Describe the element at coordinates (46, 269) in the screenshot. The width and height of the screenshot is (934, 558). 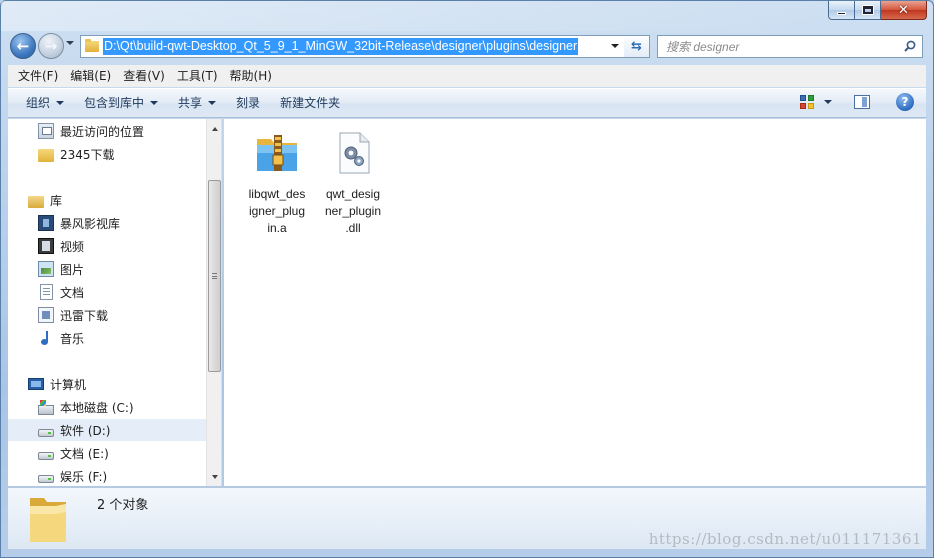
I see `picture-icon` at that location.